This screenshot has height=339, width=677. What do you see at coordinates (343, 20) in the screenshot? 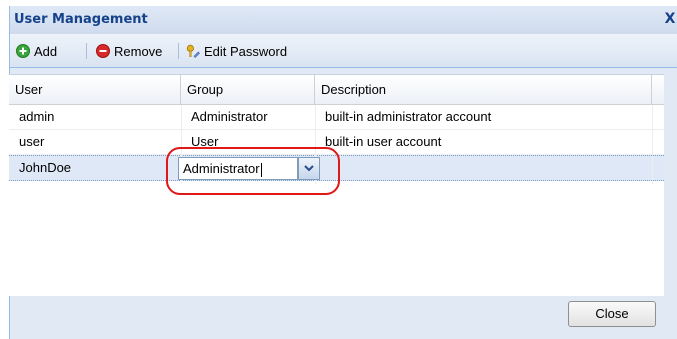
I see `title-bar: User Management X` at bounding box center [343, 20].